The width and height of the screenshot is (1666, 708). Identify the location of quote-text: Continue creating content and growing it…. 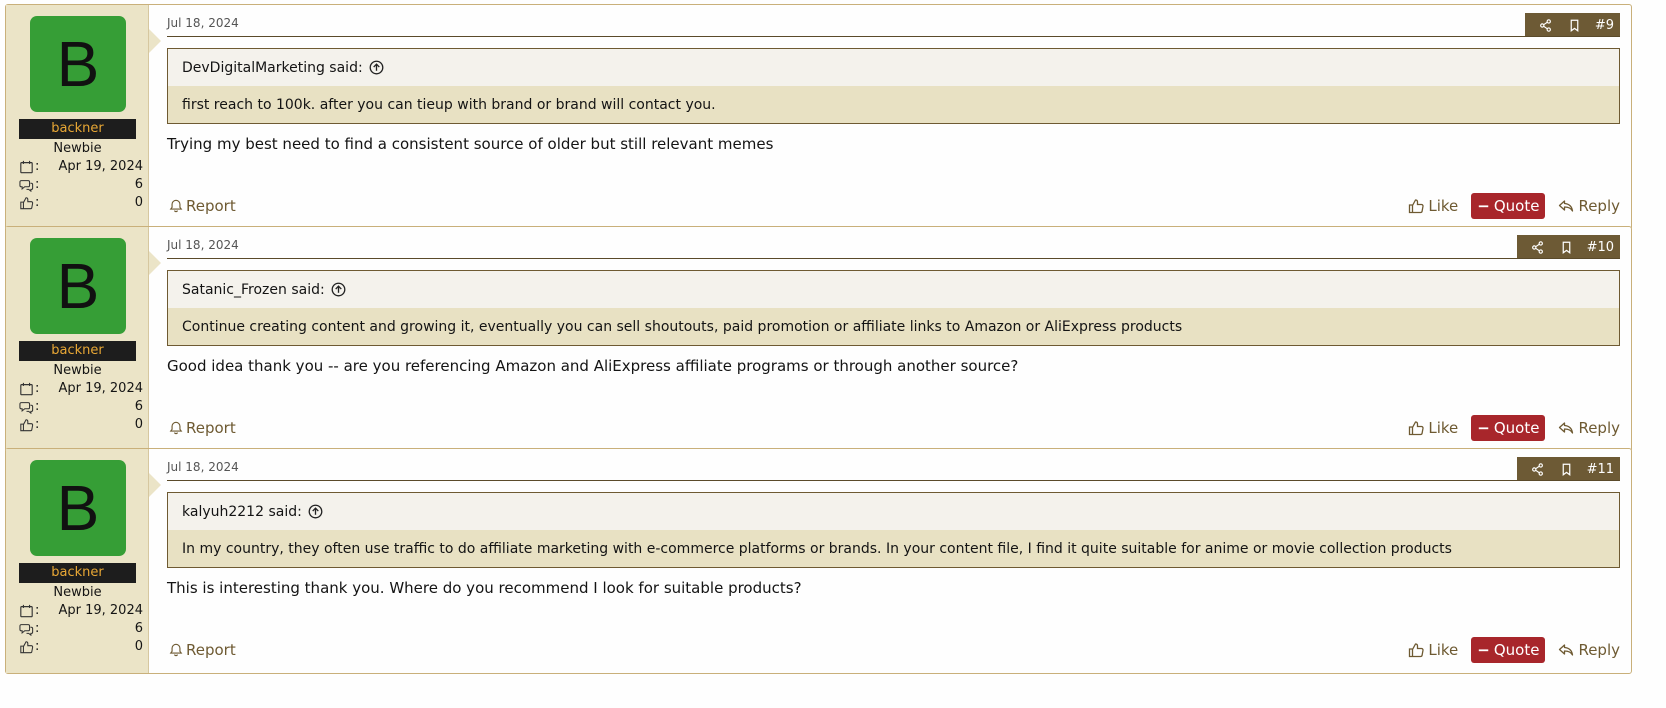
(893, 326).